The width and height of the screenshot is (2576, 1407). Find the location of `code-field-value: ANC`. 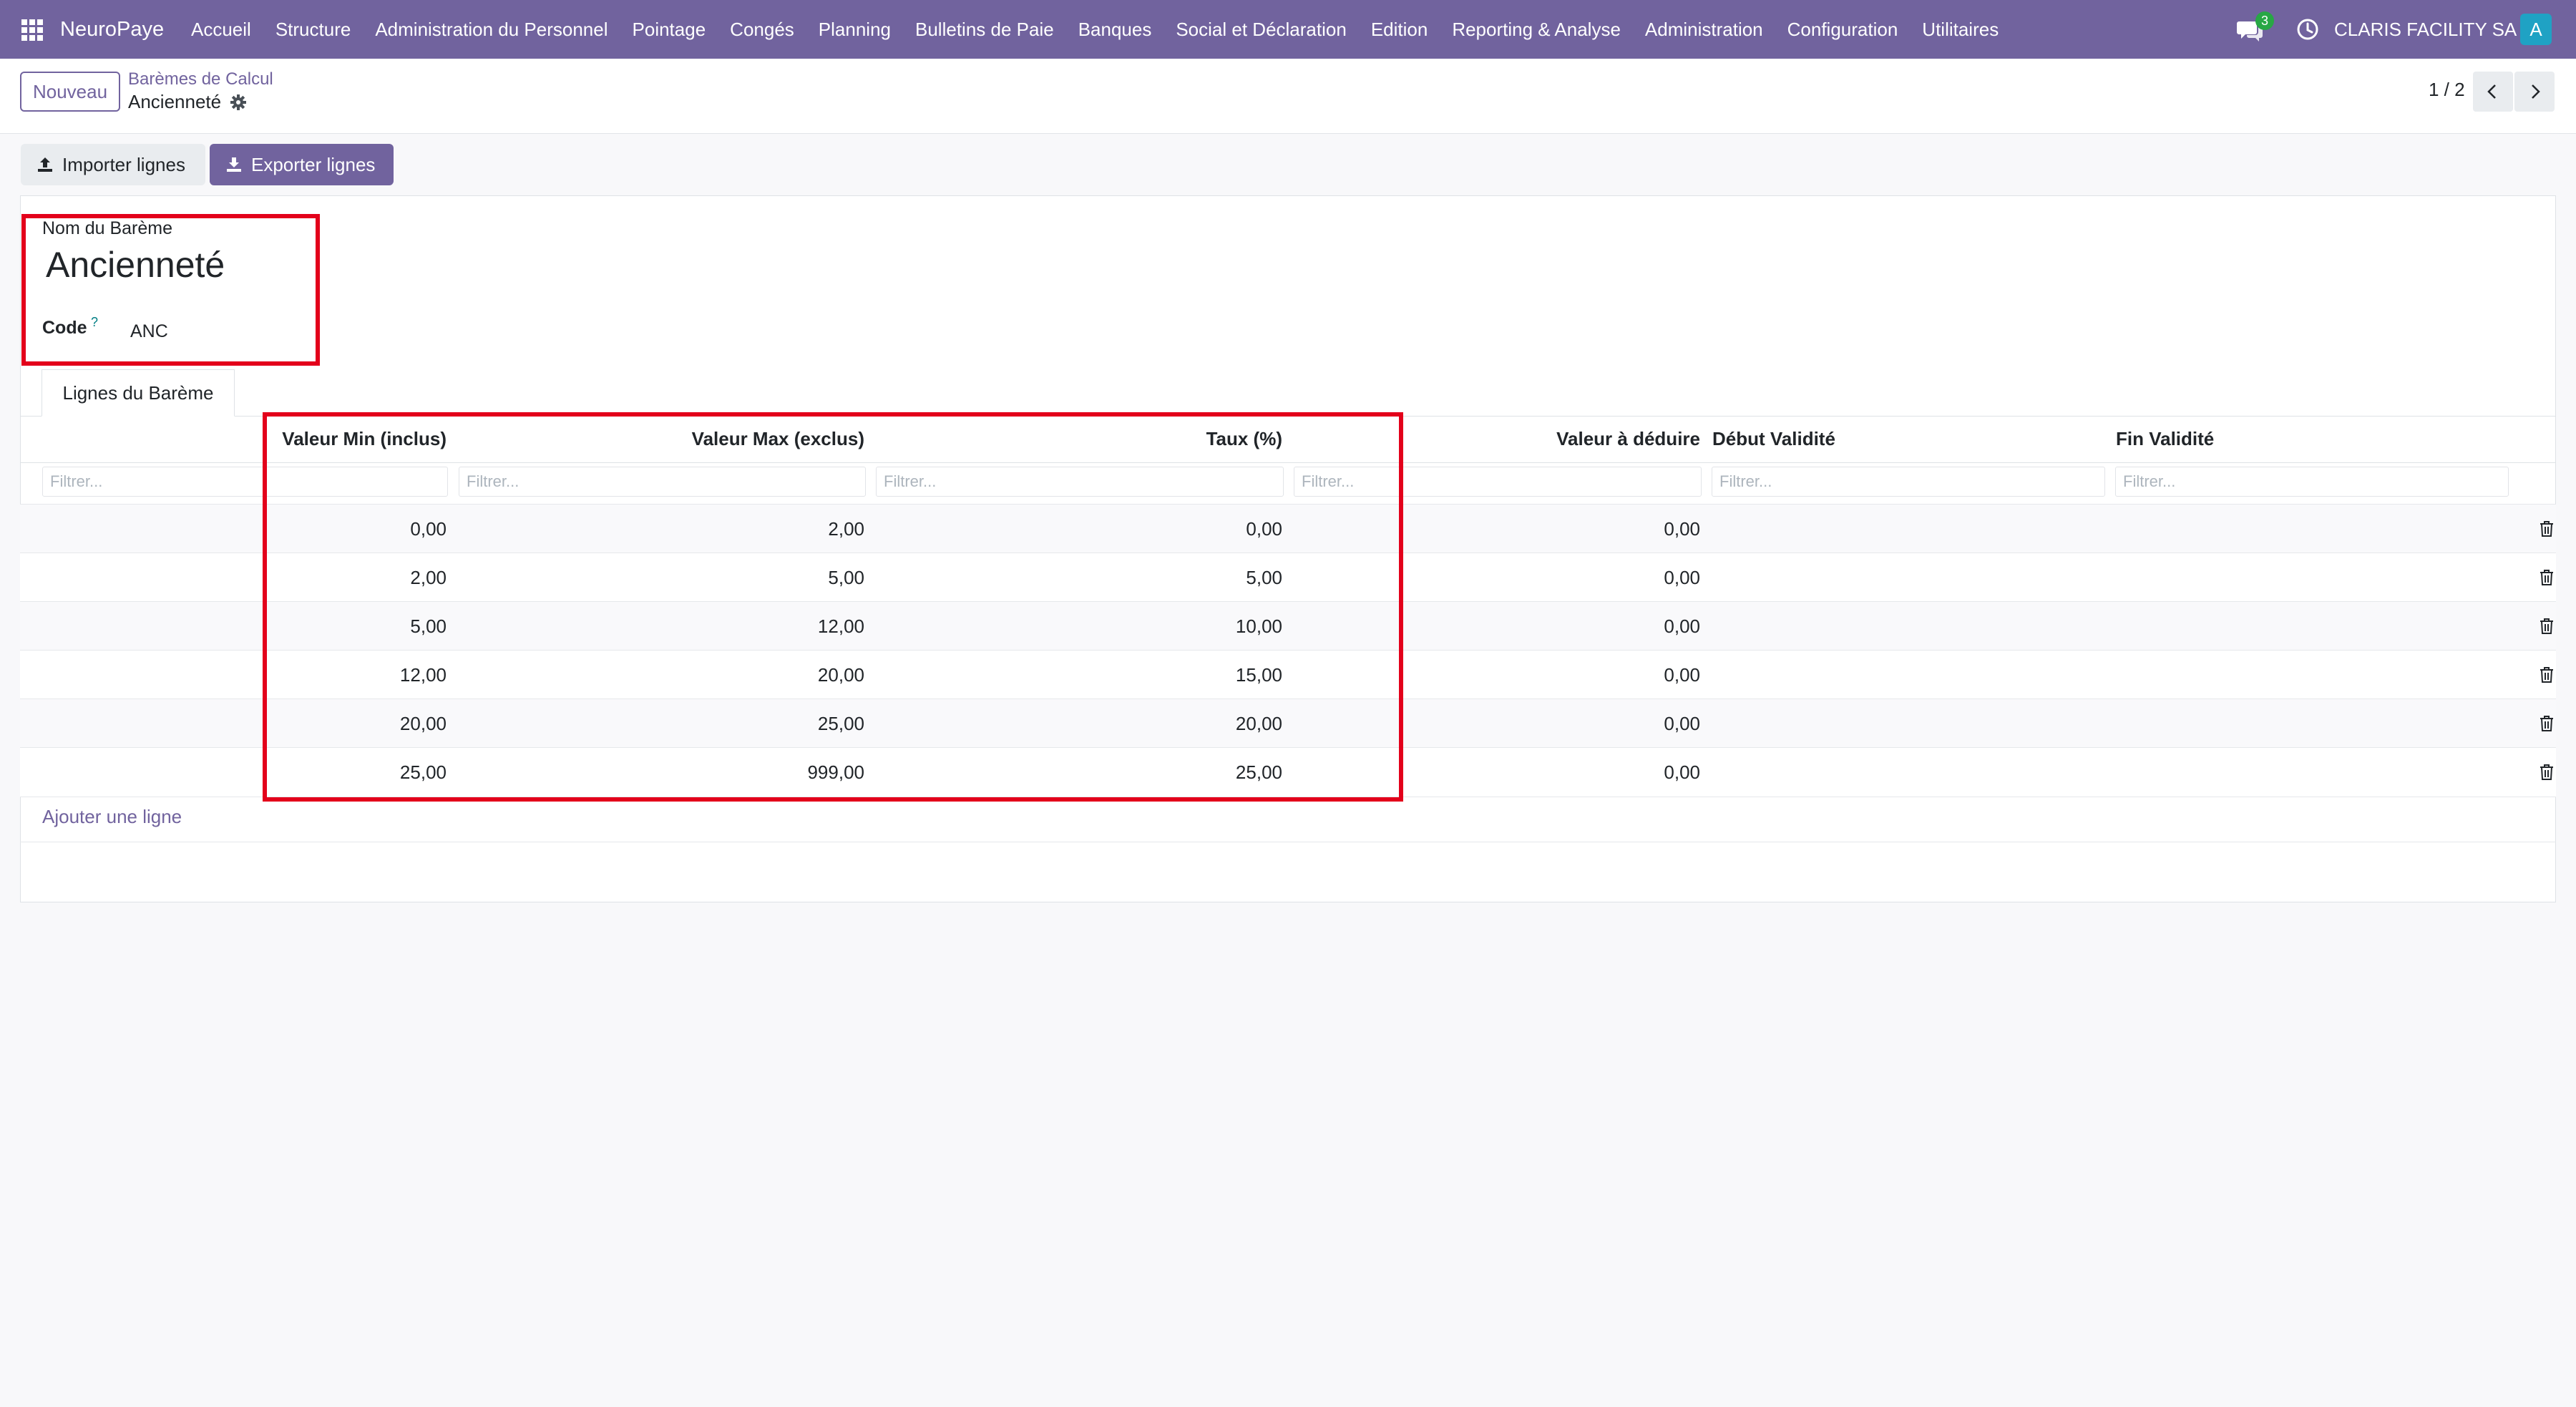

code-field-value: ANC is located at coordinates (149, 331).